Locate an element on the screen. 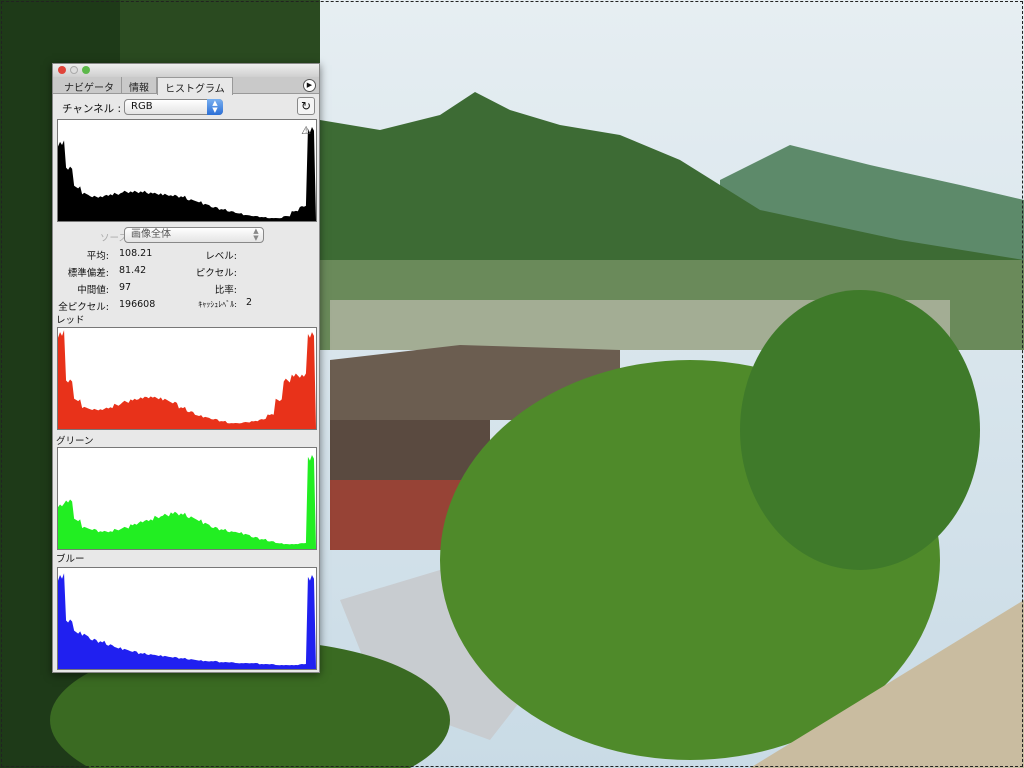 The image size is (1024, 768). histogram-green is located at coordinates (187, 498).